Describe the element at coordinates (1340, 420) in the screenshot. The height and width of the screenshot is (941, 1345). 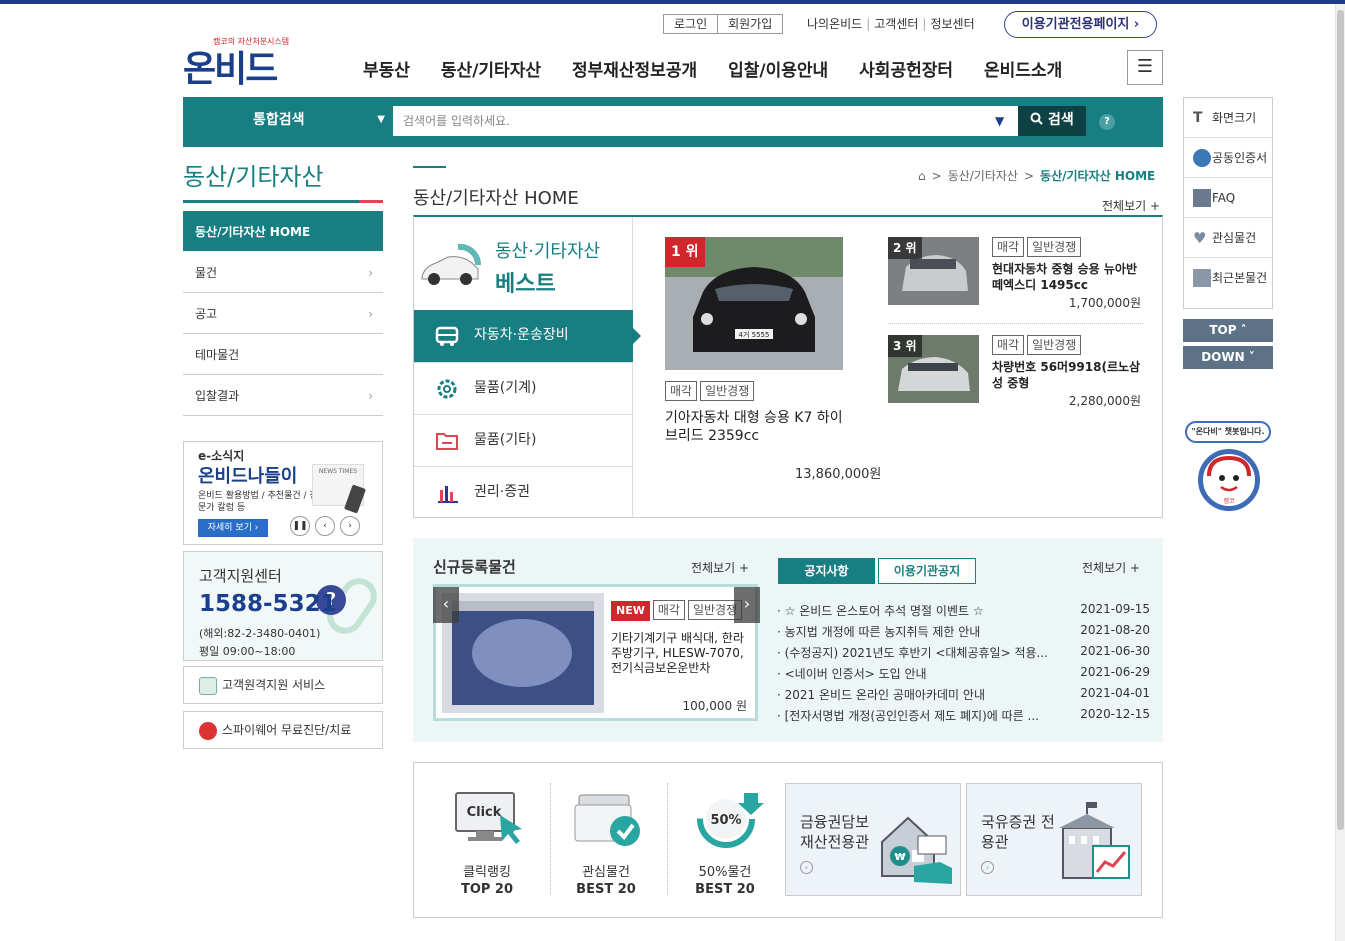
I see `scrollbar-thumb` at that location.